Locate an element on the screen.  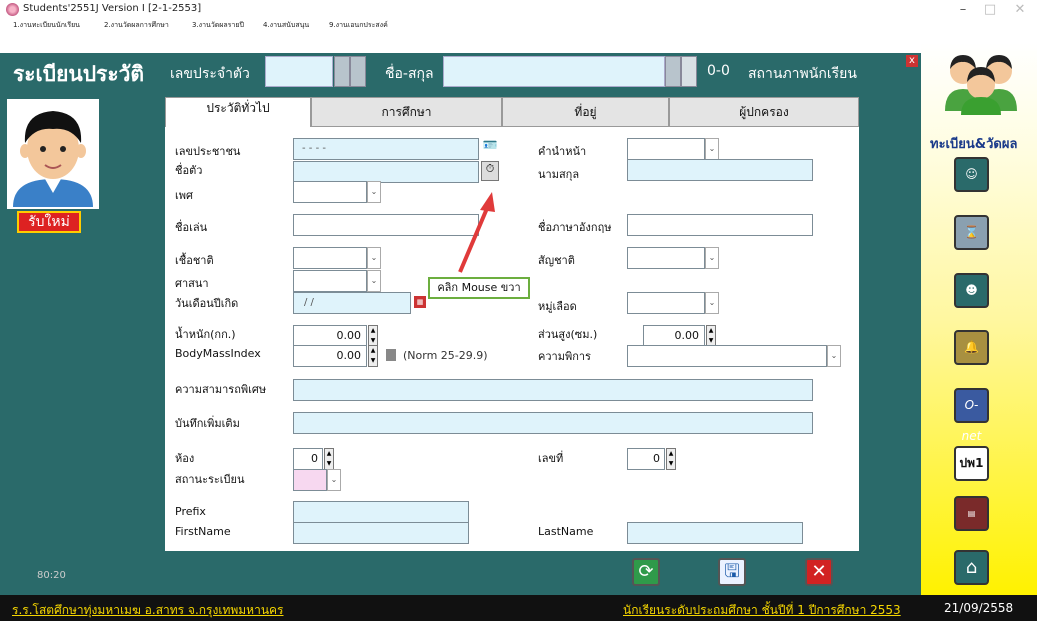
ratio-text: 80:20 is located at coordinates (51, 575).